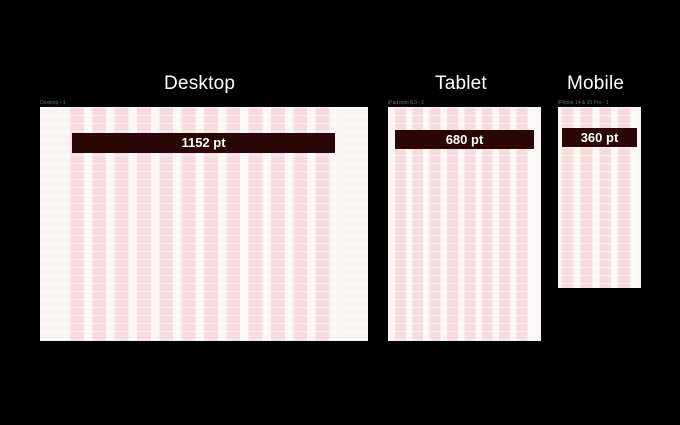  What do you see at coordinates (406, 103) in the screenshot?
I see `tablet-frame-label: iPad mini 8.3 - 1` at bounding box center [406, 103].